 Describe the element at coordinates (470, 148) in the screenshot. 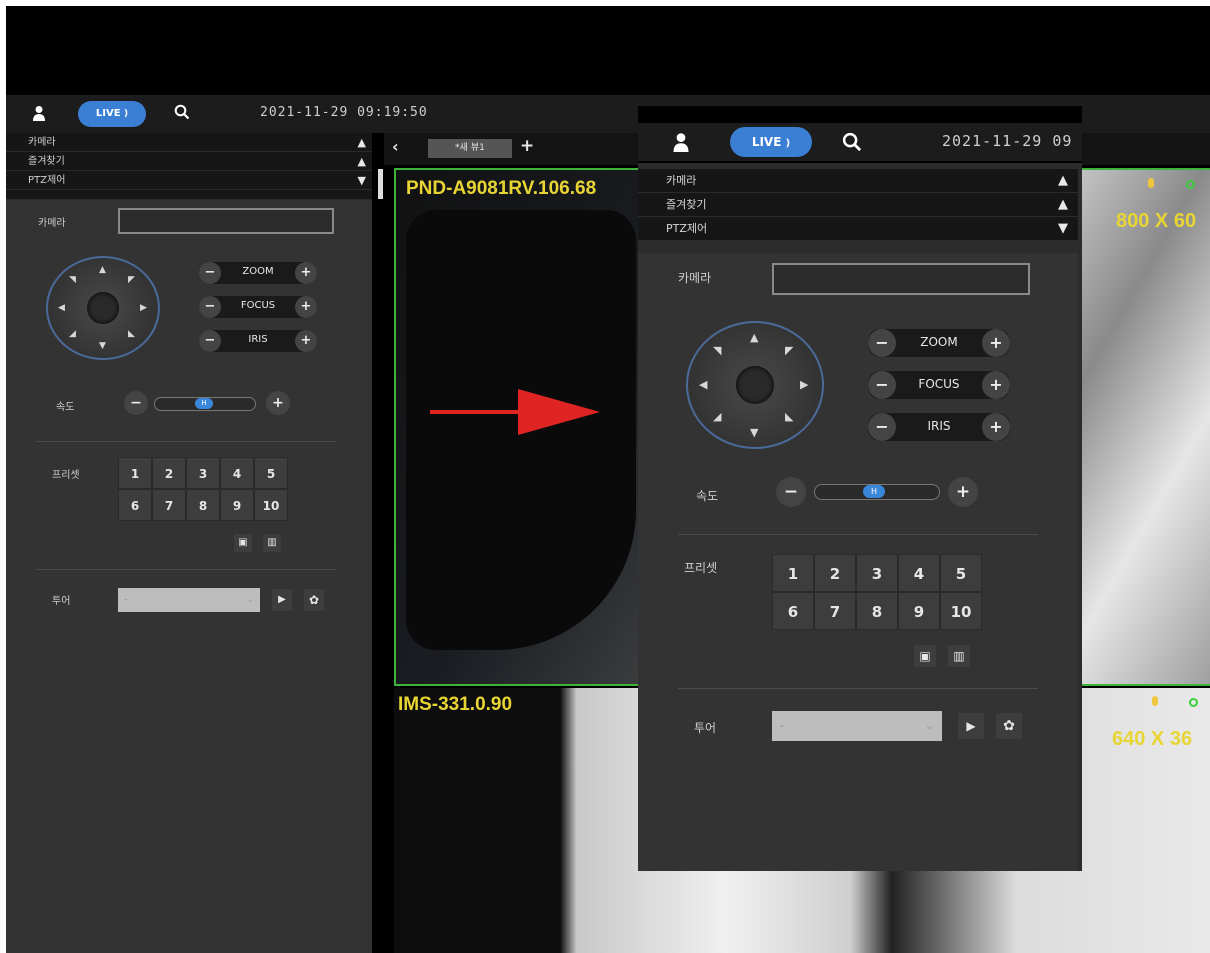

I see `tab-view: *새 뷰1` at that location.